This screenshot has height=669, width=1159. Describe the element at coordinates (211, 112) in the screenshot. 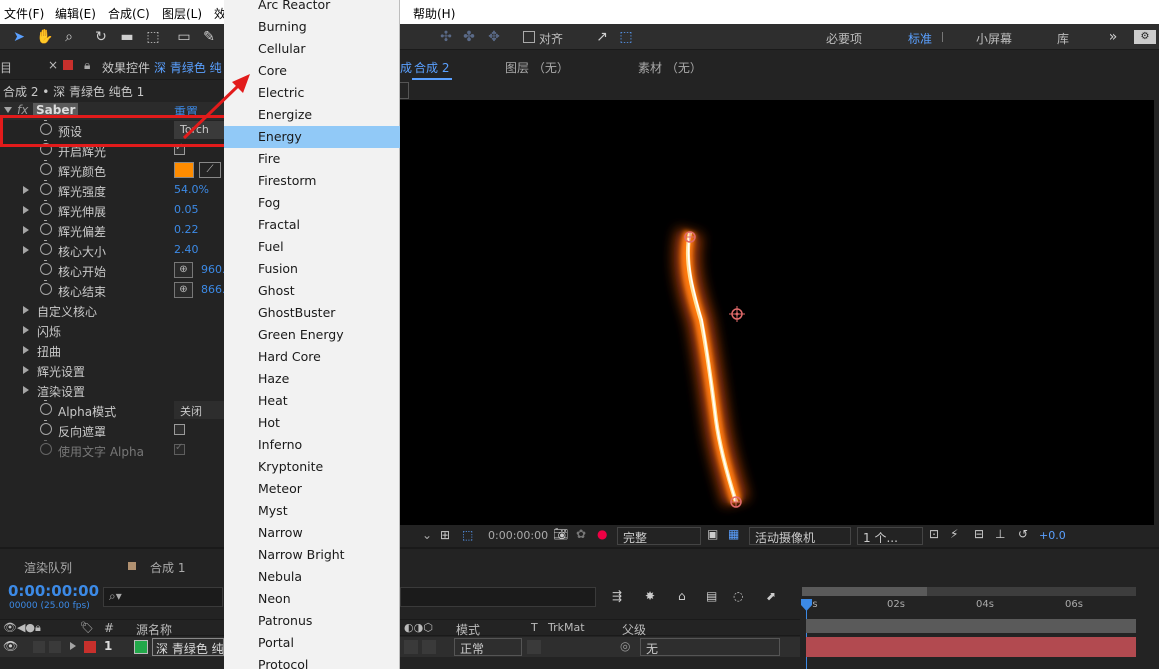

I see `annotation-arrow-shaft` at that location.